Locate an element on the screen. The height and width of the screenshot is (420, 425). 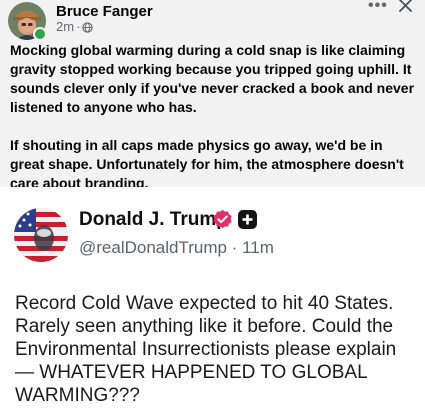
author-avatar is located at coordinates (27, 21).